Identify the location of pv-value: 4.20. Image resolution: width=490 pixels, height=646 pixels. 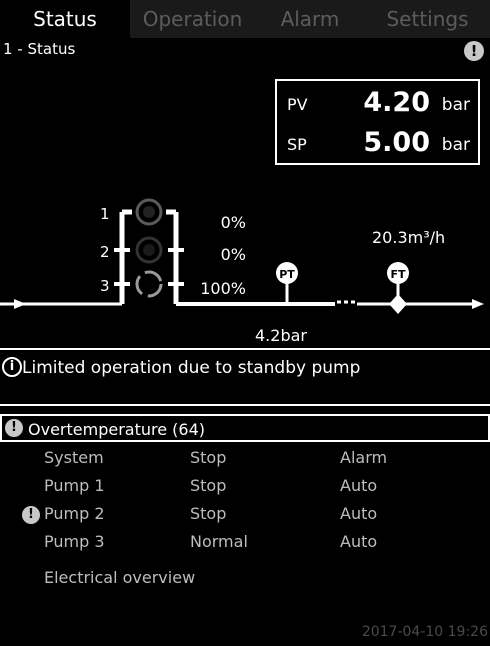
(396, 102).